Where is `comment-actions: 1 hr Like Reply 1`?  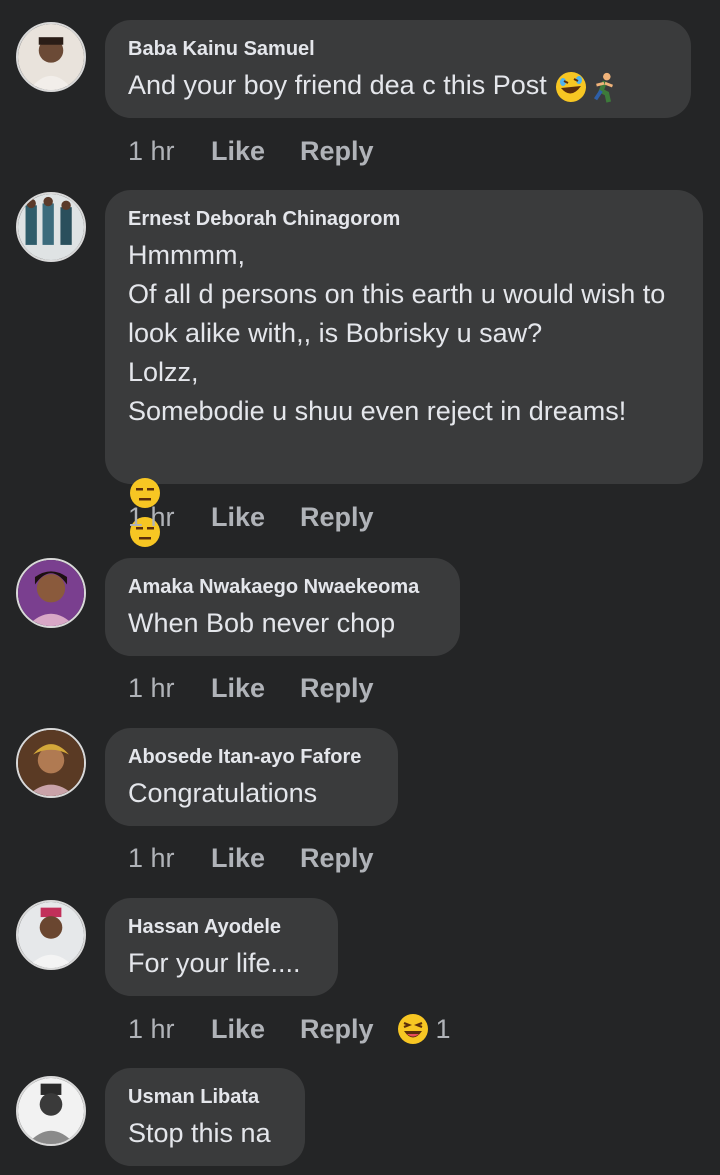
comment-actions: 1 hr Like Reply 1 is located at coordinates (289, 1028).